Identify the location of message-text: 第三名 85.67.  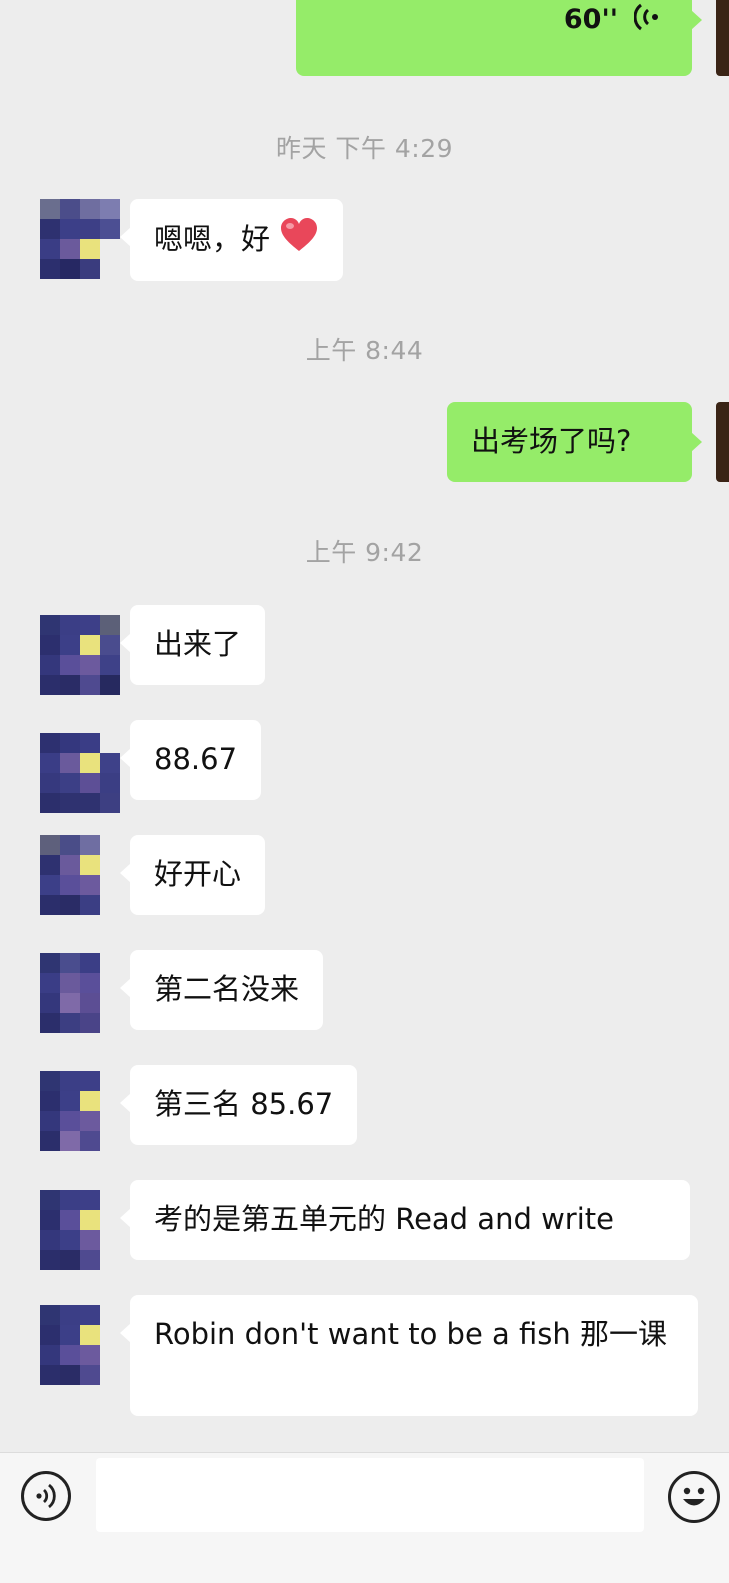
(244, 1104).